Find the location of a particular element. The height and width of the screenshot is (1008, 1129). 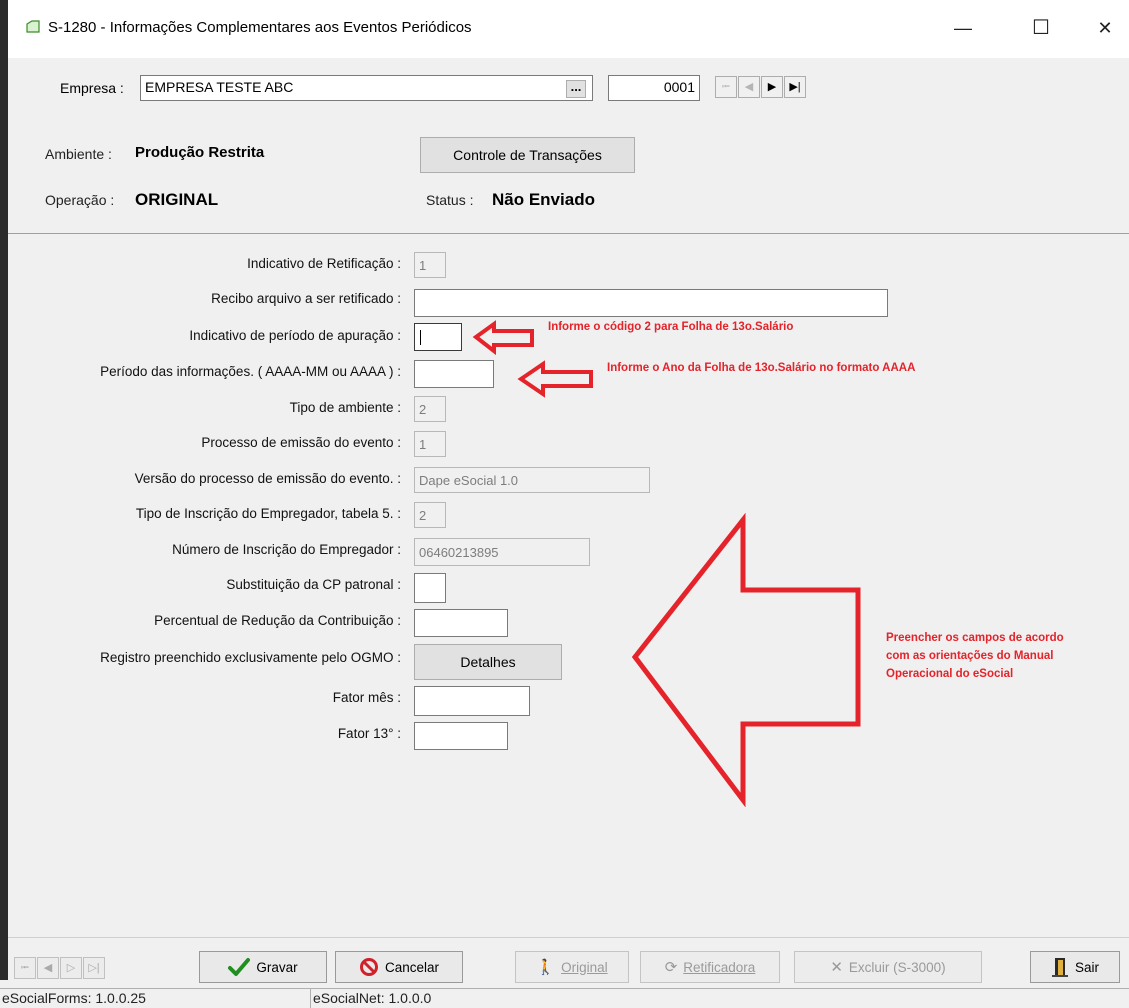

tipo-ambiente-label: Tipo de ambiente : is located at coordinates (345, 407).